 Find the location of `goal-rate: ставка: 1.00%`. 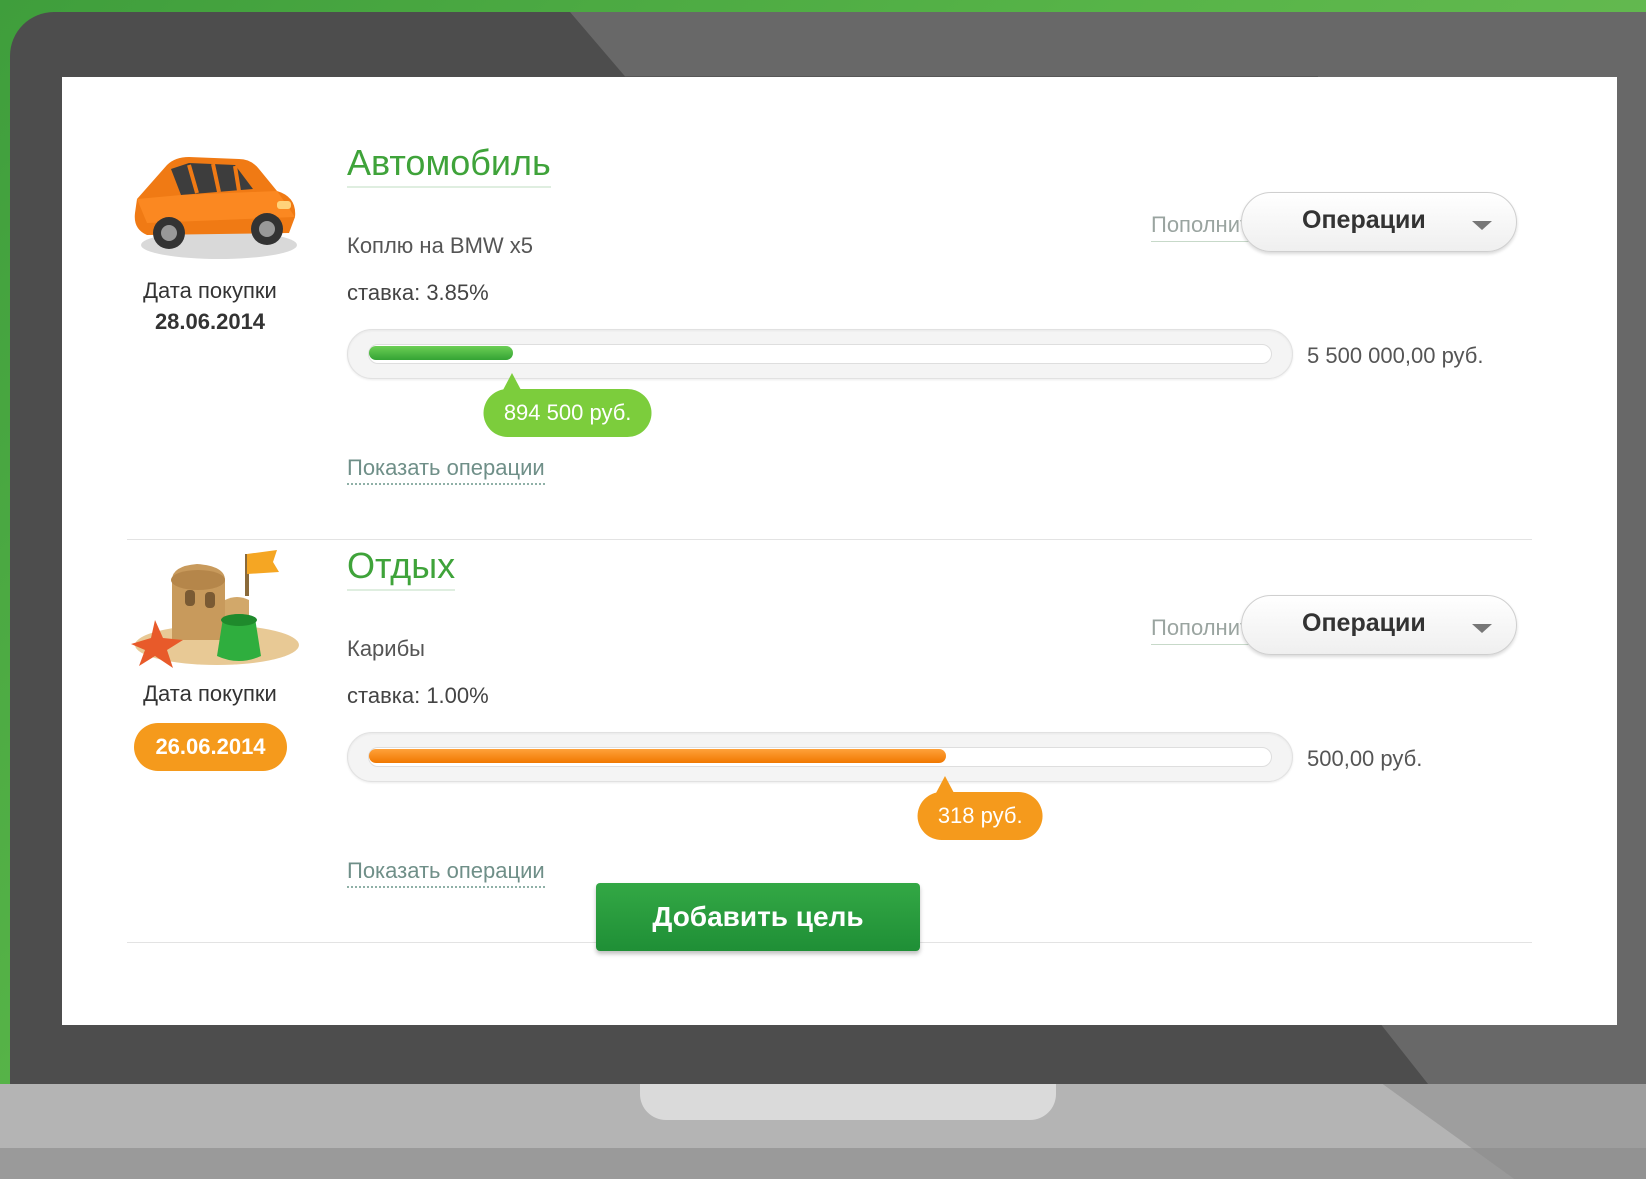

goal-rate: ставка: 1.00% is located at coordinates (418, 695).